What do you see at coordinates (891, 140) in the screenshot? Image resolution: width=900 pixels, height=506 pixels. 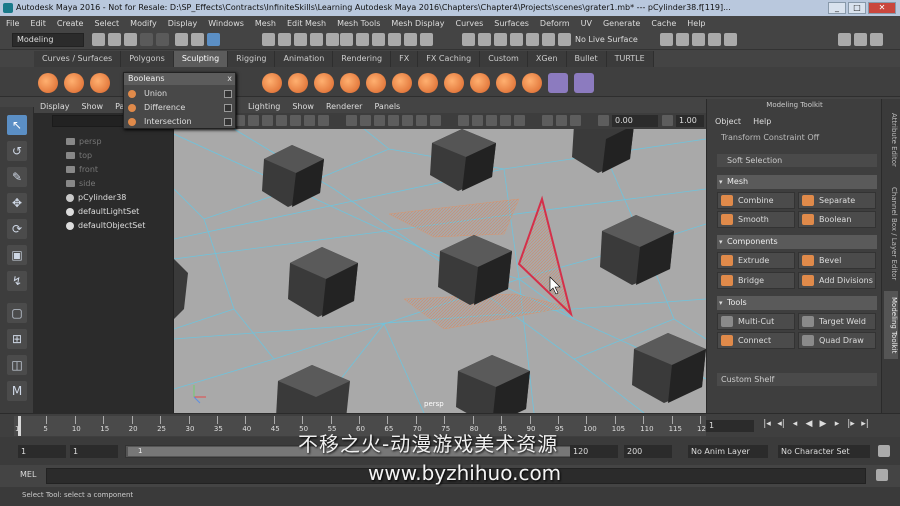 I see `tab-attribute-editor: Attribute Editor` at bounding box center [891, 140].